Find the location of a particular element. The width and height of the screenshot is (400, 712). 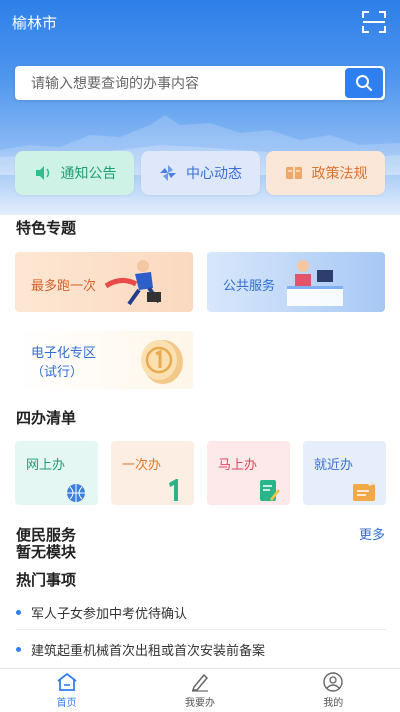

more-link: 更多 is located at coordinates (372, 533).